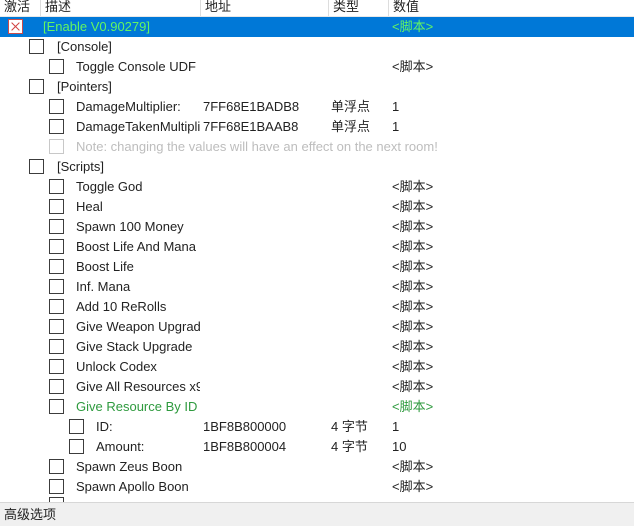  What do you see at coordinates (317, 347) in the screenshot?
I see `table-row-stack-upgrade: Give Stack Upgrade <脚本>` at bounding box center [317, 347].